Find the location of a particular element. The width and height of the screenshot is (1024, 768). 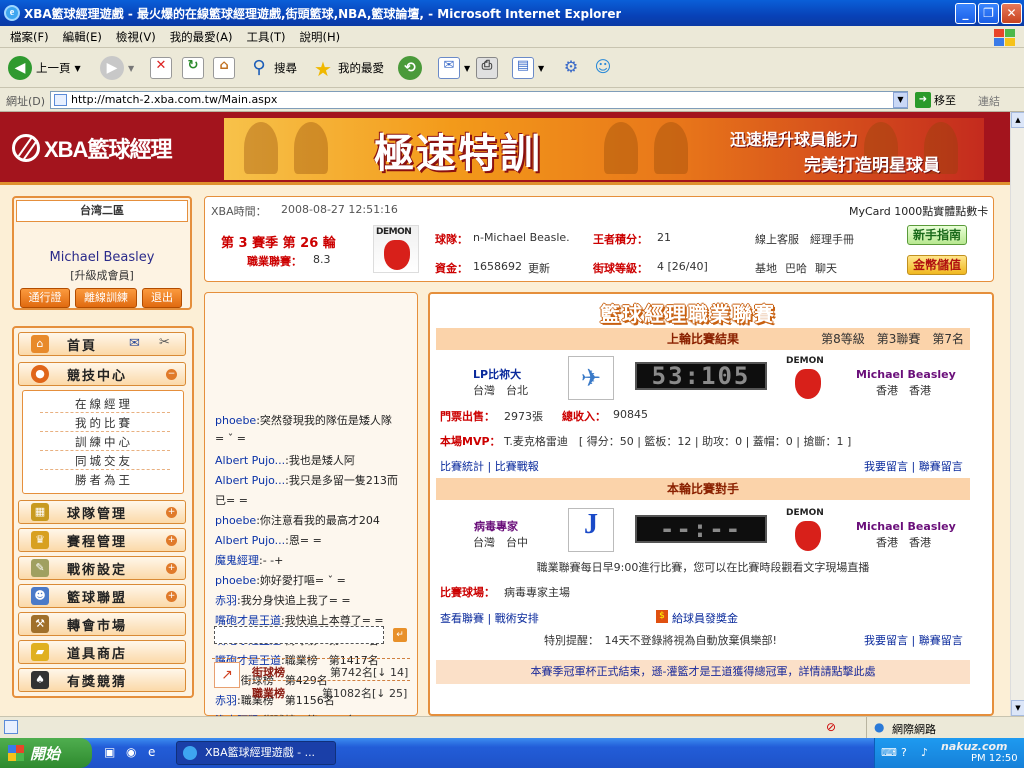

address-input: http://match-2.xba.com.tw/Main.aspx is located at coordinates (479, 100).